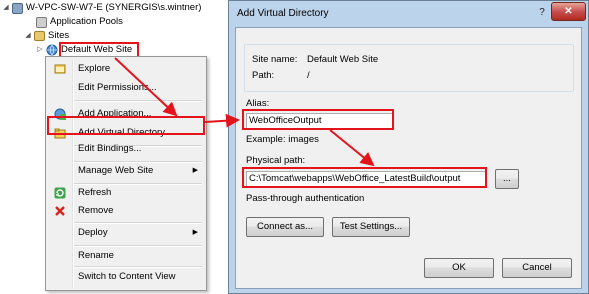  What do you see at coordinates (364, 177) in the screenshot?
I see `highlight-physical-path-input` at bounding box center [364, 177].